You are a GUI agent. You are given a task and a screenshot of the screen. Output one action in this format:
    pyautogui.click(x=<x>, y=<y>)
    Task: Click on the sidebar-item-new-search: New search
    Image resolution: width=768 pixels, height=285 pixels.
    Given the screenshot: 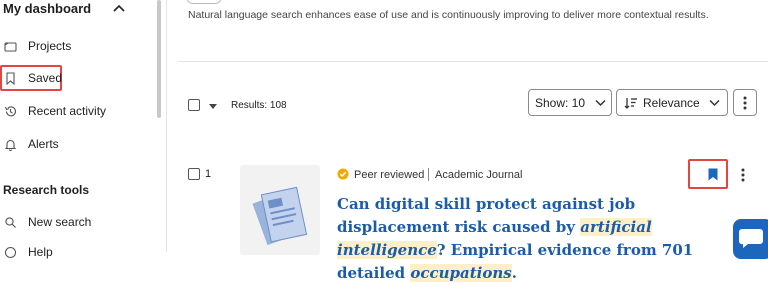 What is the action you would take?
    pyautogui.click(x=75, y=222)
    